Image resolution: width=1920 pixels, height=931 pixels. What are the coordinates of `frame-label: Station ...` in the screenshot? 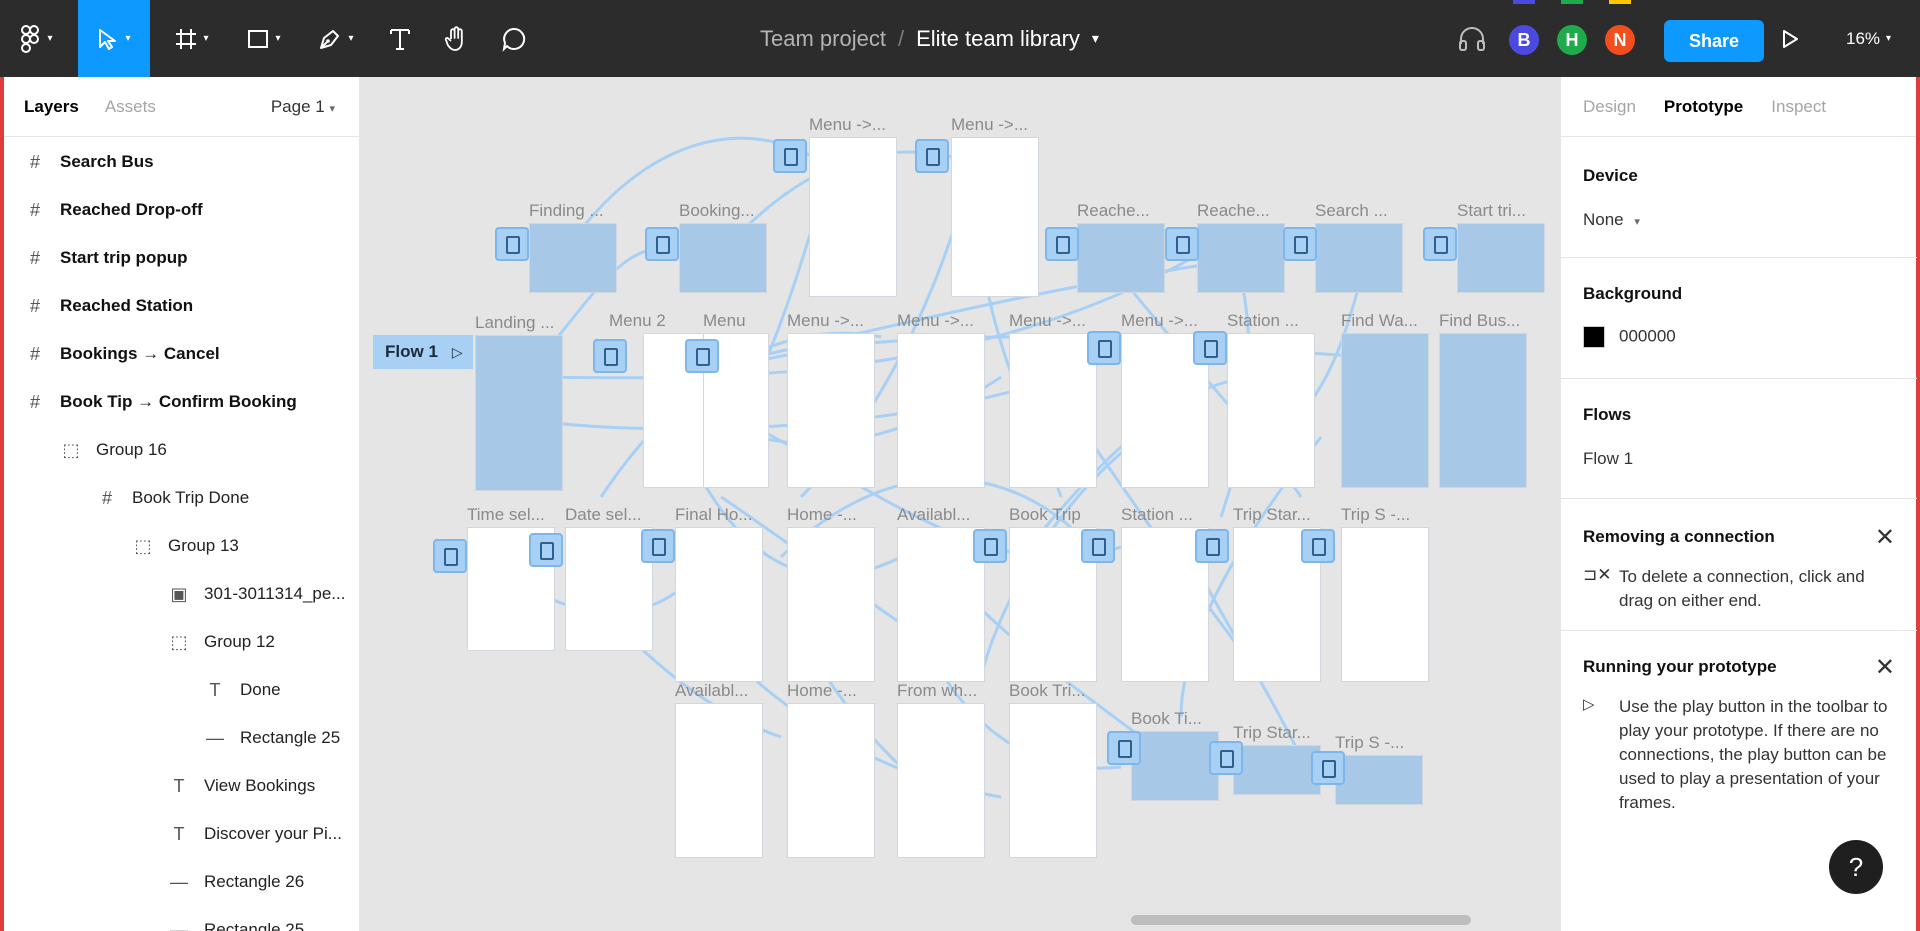 It's located at (1157, 515).